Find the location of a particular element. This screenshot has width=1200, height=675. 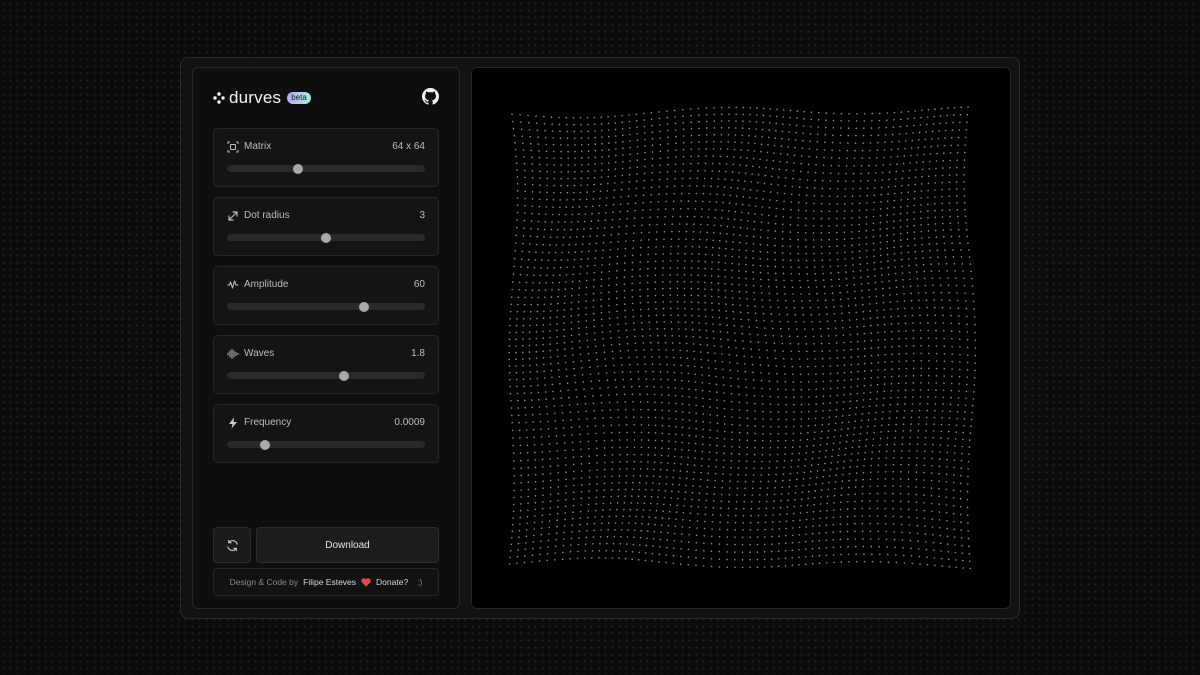

waves-label: Waves is located at coordinates (259, 353).